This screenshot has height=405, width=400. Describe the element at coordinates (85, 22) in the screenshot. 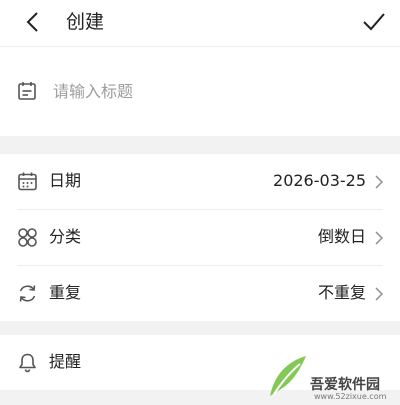

I see `page-title: 创建` at that location.